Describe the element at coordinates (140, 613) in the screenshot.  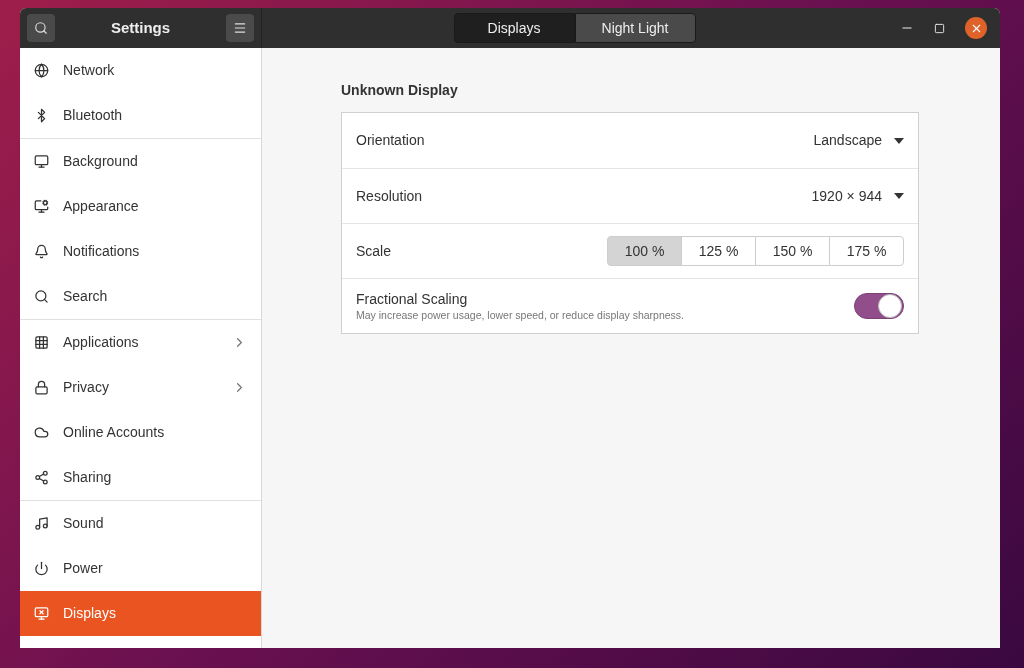
I see `sidebar-item: Displays` at that location.